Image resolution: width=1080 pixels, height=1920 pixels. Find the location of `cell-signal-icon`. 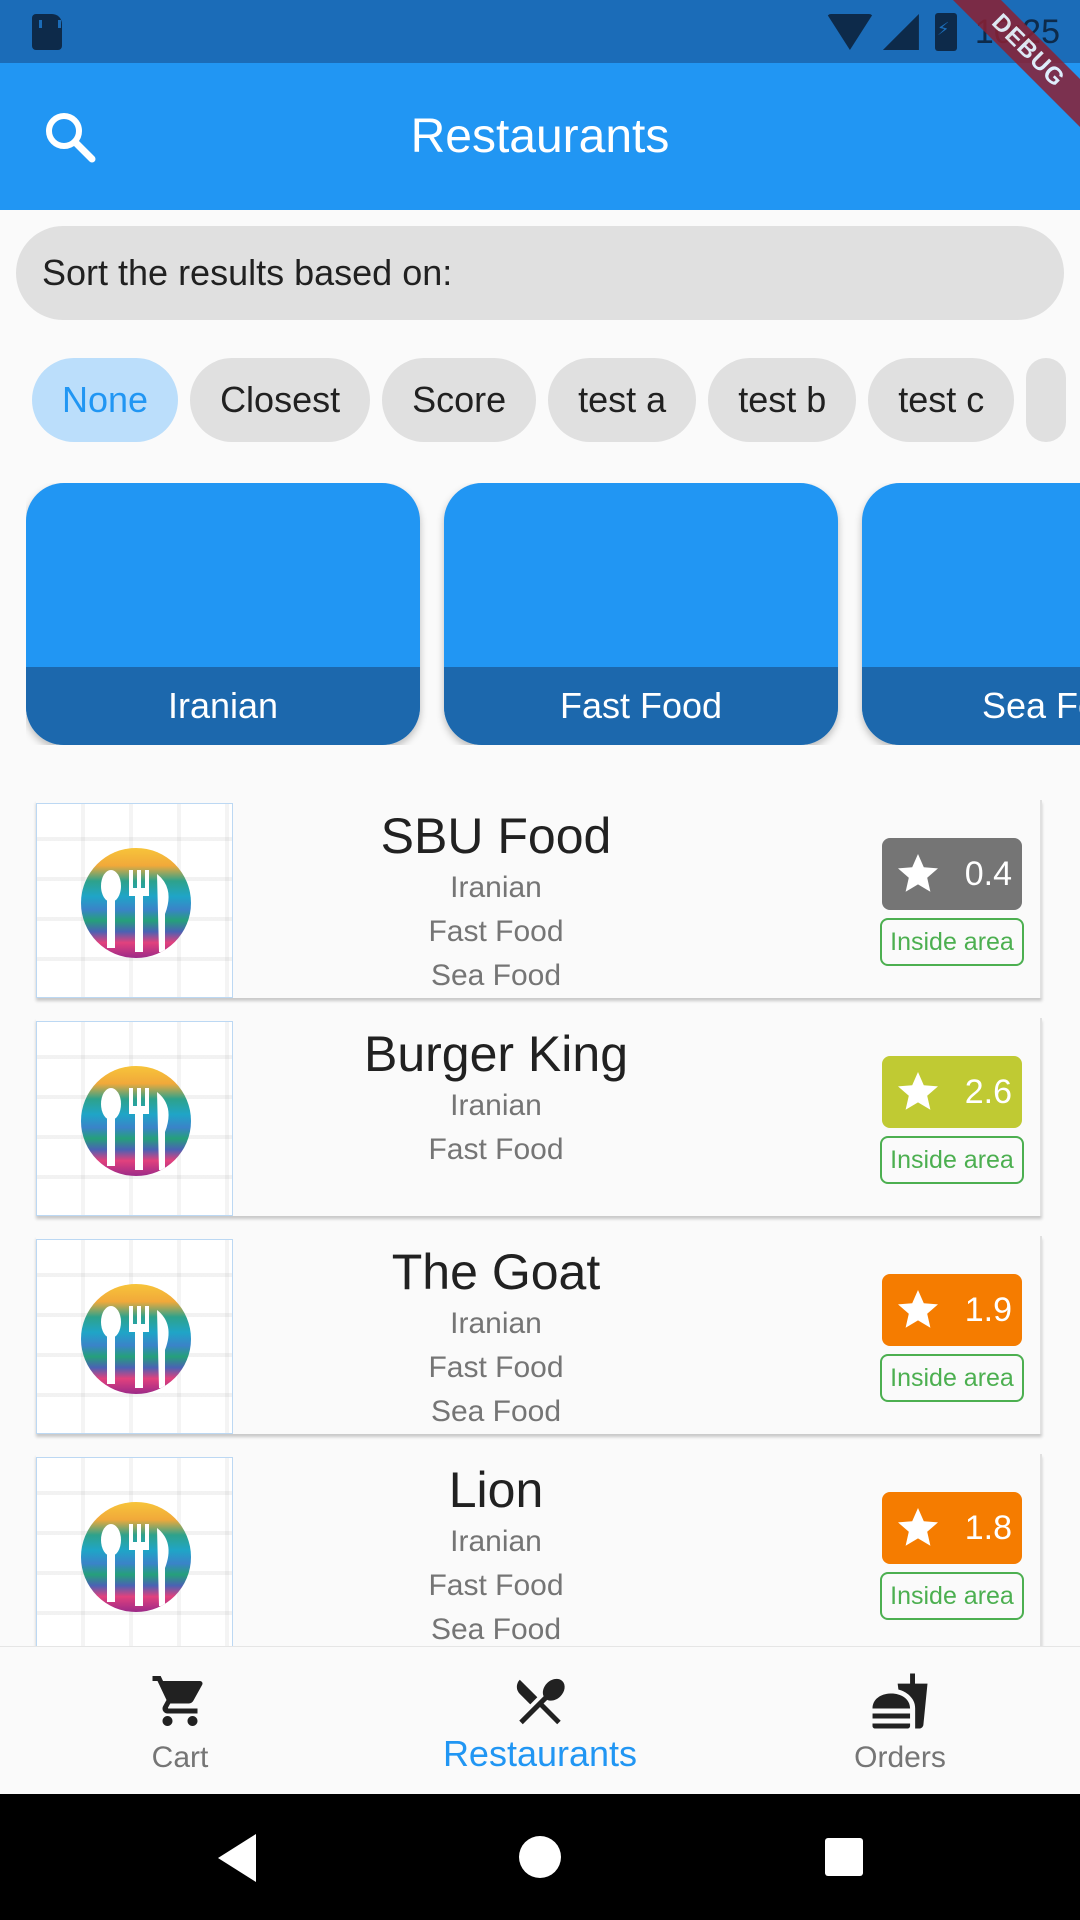

cell-signal-icon is located at coordinates (900, 32).